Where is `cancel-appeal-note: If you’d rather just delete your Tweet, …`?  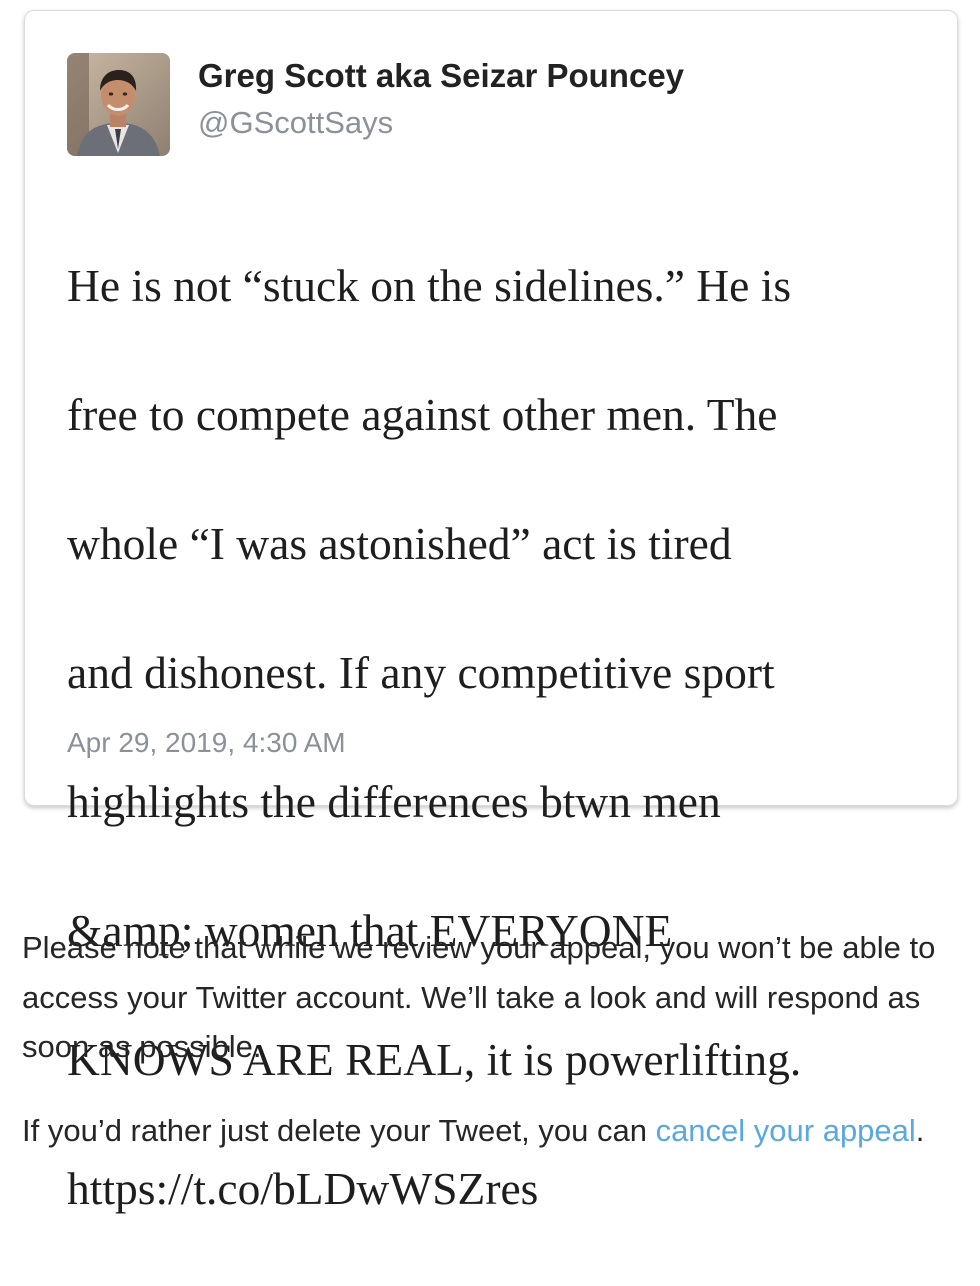
cancel-appeal-note: If you’d rather just delete your Tweet, … is located at coordinates (497, 1131).